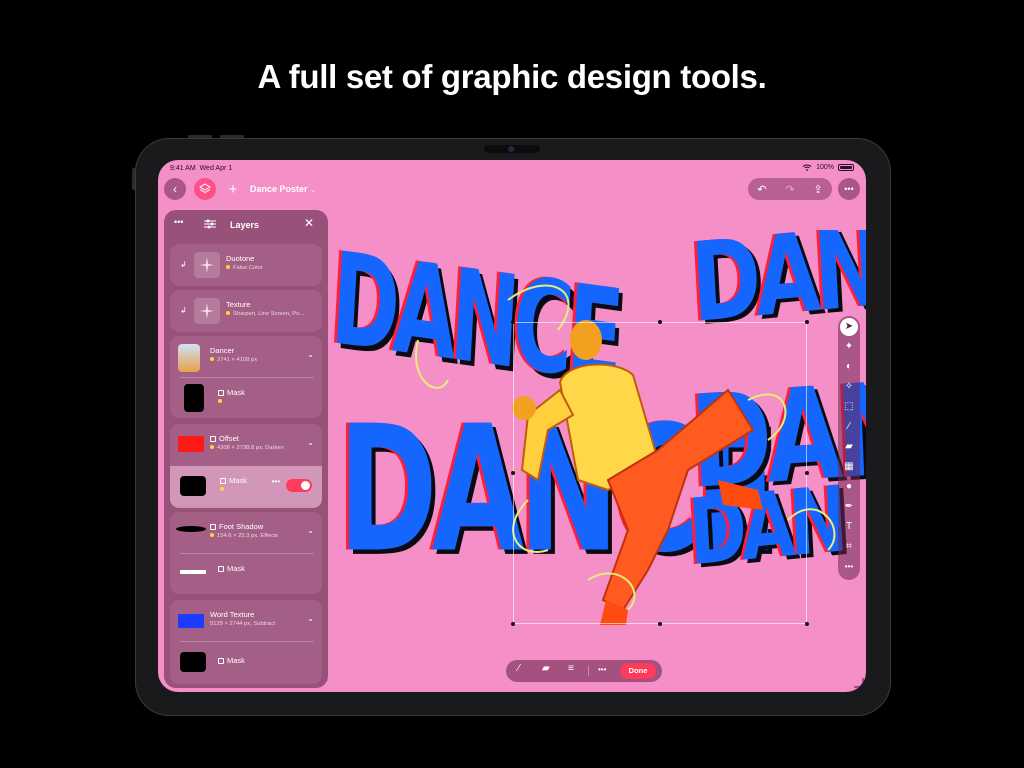 The height and width of the screenshot is (768, 1024). I want to click on selection-box, so click(660, 473).